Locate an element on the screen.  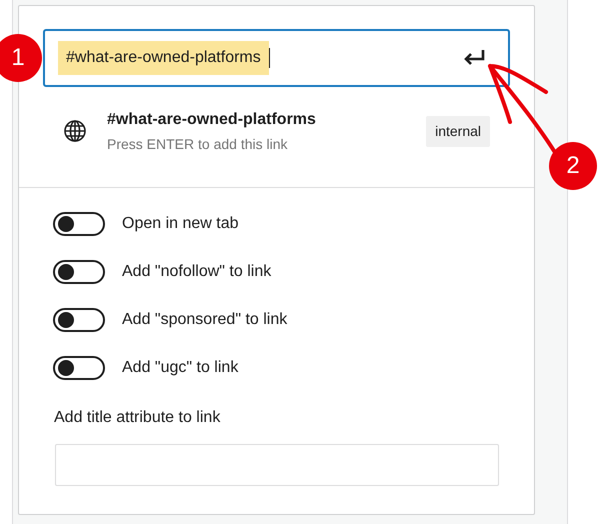
suggestion-hint: Press ENTER to add this link is located at coordinates (198, 144).